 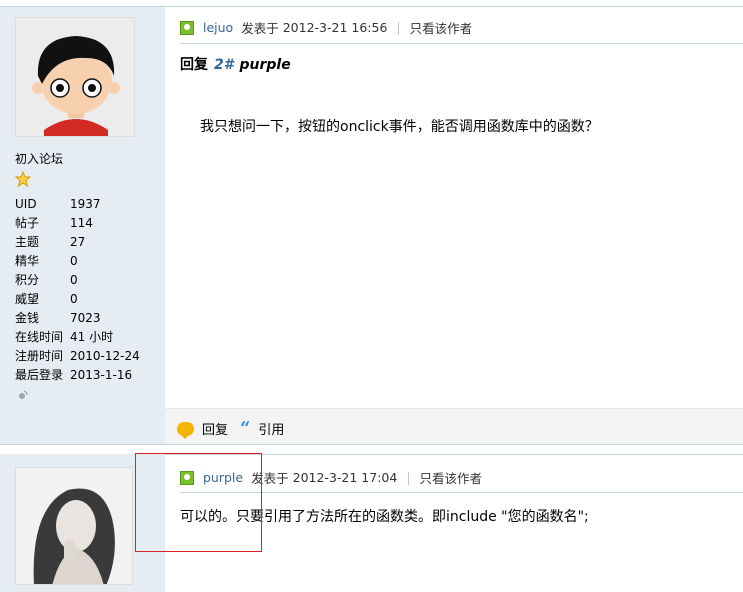 What do you see at coordinates (27, 318) in the screenshot?
I see `stat-label: 金钱` at bounding box center [27, 318].